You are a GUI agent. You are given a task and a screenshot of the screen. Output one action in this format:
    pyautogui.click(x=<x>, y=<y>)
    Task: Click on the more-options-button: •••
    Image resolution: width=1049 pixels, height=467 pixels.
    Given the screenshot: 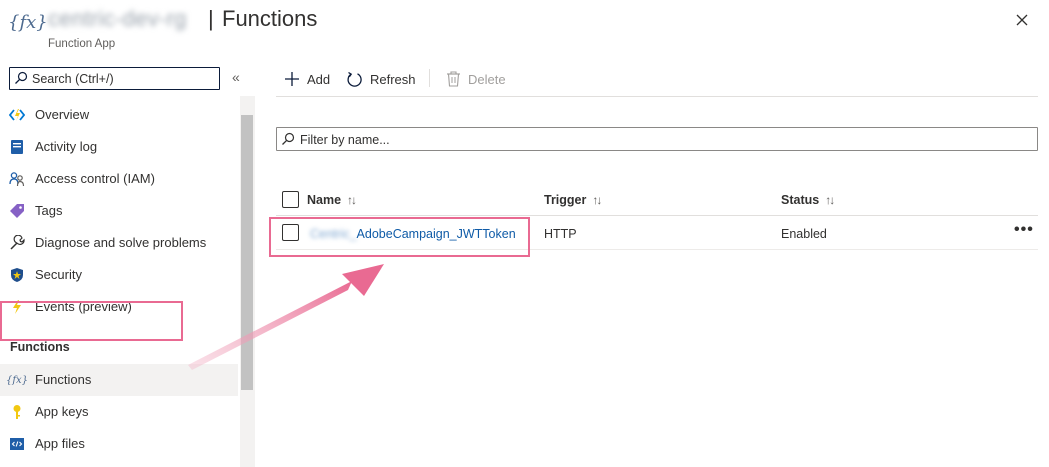 What is the action you would take?
    pyautogui.click(x=1024, y=230)
    